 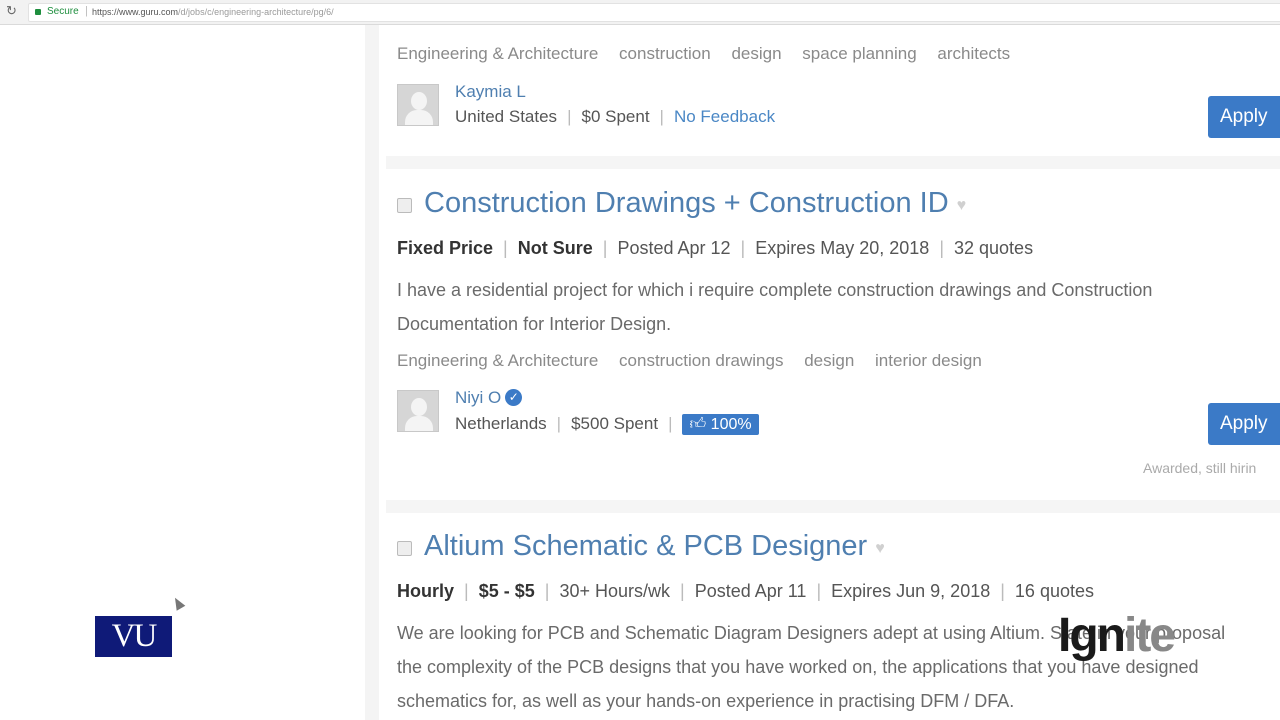 I want to click on reload-icon: ↻, so click(x=11, y=11).